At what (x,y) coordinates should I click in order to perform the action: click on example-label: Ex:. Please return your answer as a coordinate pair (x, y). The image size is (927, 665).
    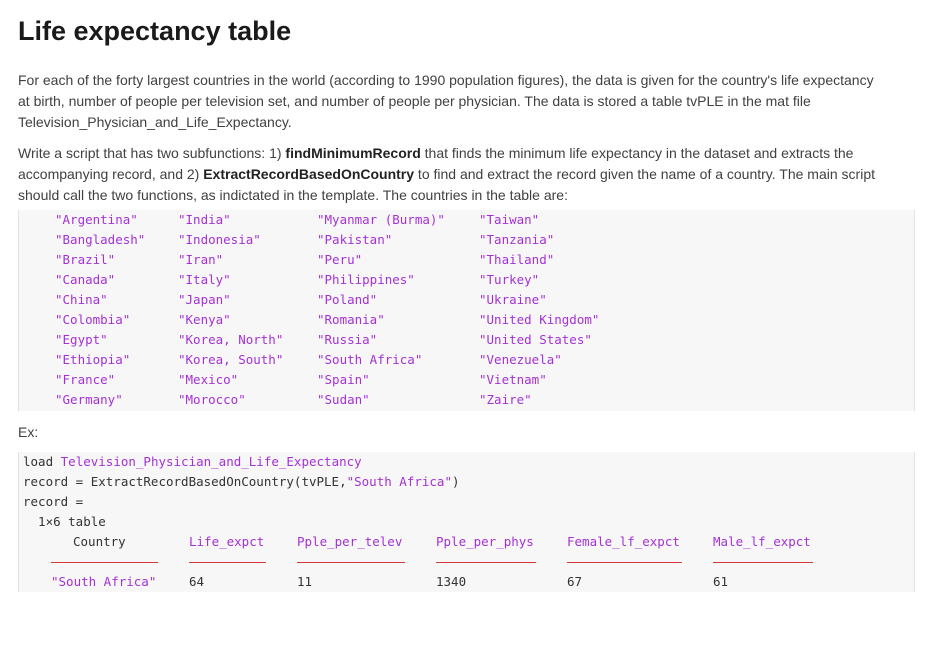
    Looking at the image, I should click on (28, 432).